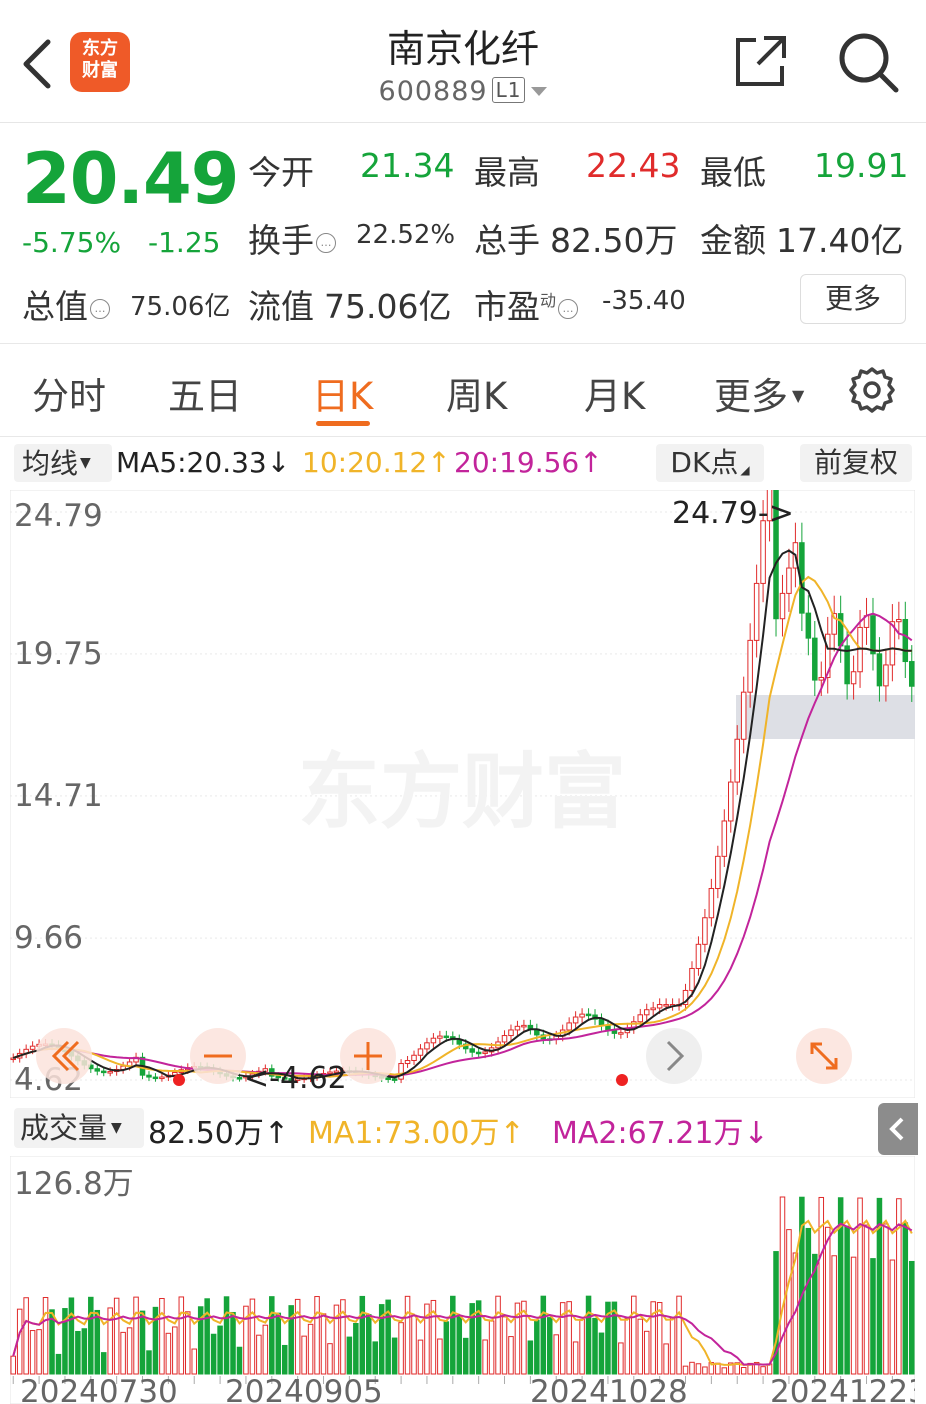  I want to click on tab-weekly-k: 周K, so click(476, 393).